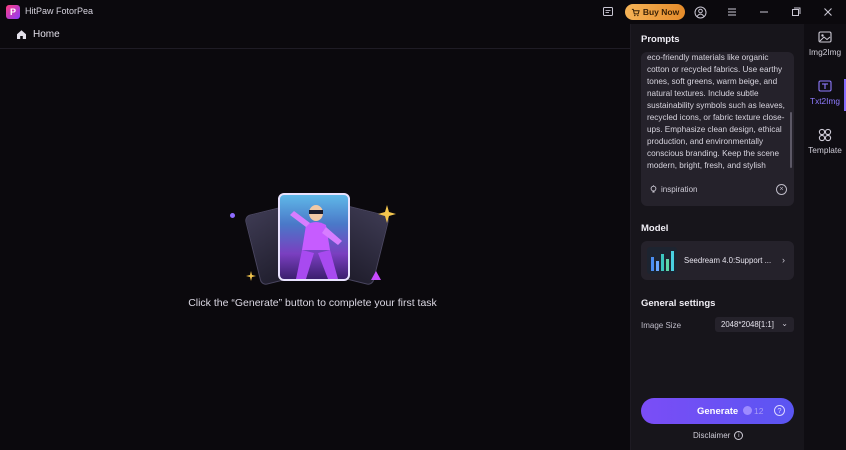 The image size is (846, 450). What do you see at coordinates (315, 48) in the screenshot?
I see `header-divider` at bounding box center [315, 48].